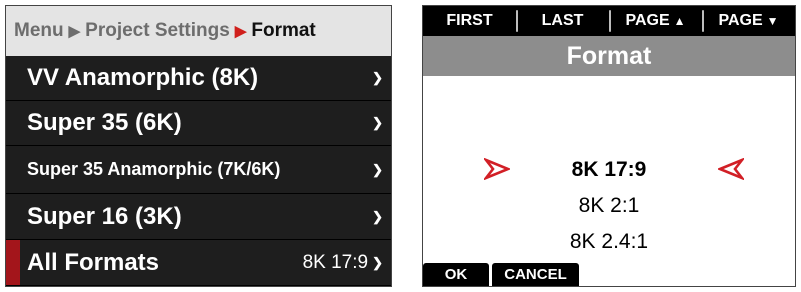  Describe the element at coordinates (198, 217) in the screenshot. I see `menu-item-super-16: Super 16 (3K) ❯` at that location.